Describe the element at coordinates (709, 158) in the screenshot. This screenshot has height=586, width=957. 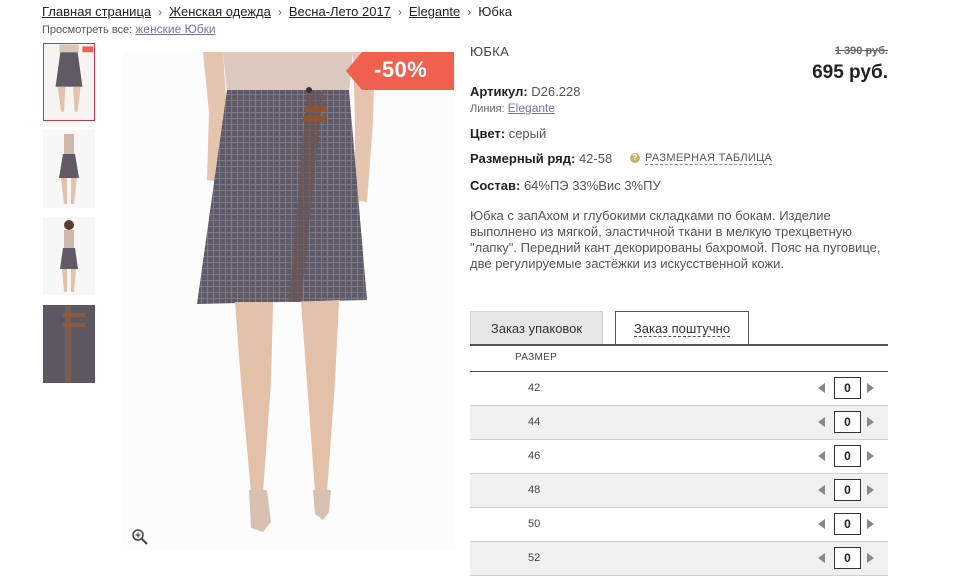
I see `size-table-label: РАЗМЕРНАЯ ТАБЛИЦА` at that location.